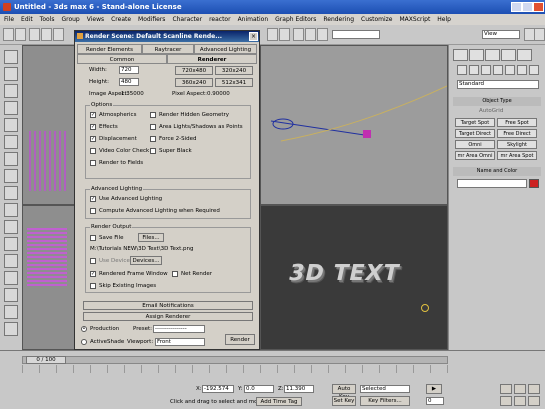  What do you see at coordinates (153, 151) in the screenshot?
I see `super-black-checkbox` at bounding box center [153, 151].